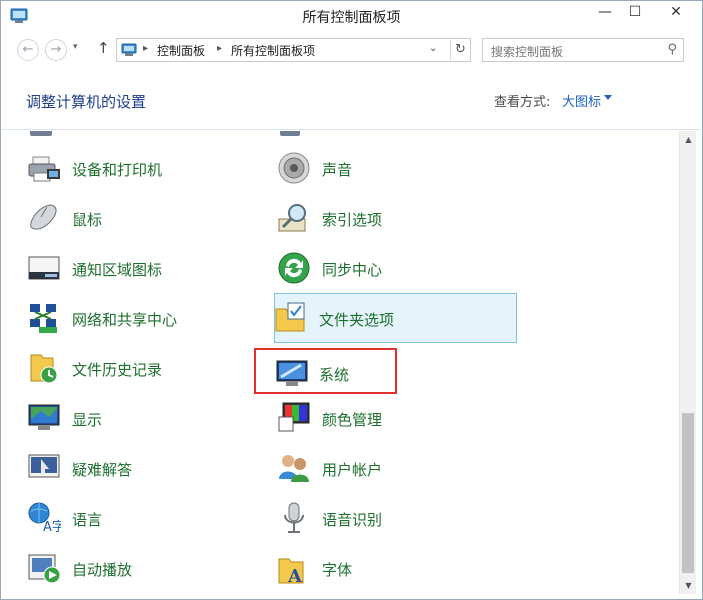  I want to click on item-file-history: 文件历史记录, so click(148, 367).